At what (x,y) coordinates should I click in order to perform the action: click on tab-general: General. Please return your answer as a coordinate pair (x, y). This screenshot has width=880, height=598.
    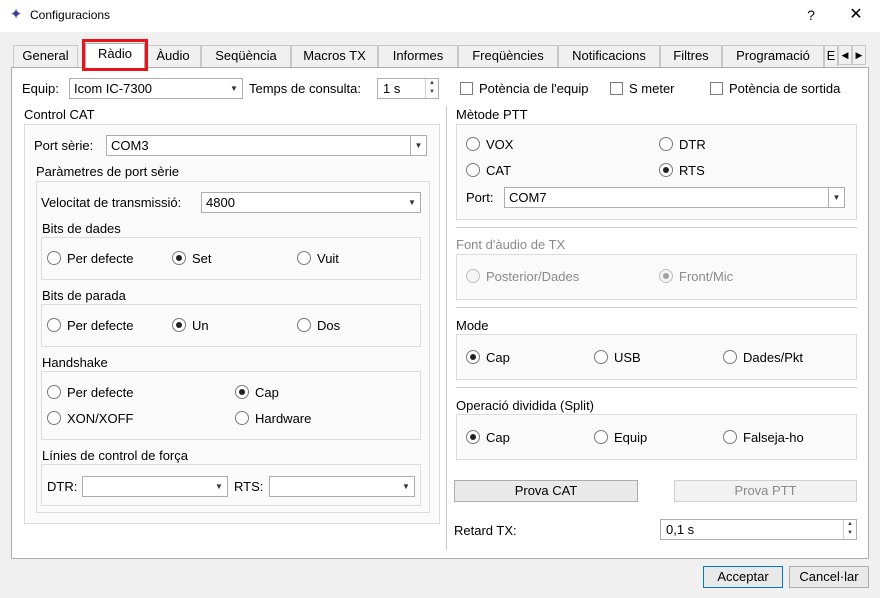
    Looking at the image, I should click on (45, 56).